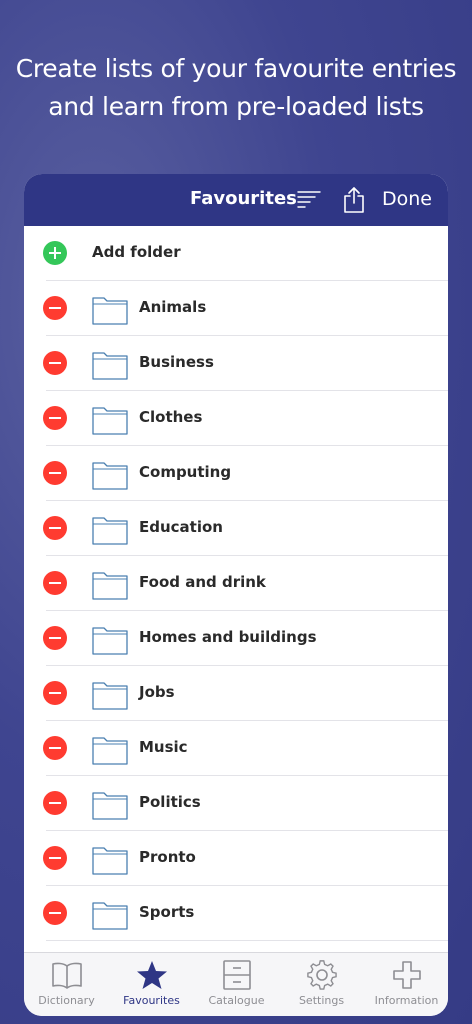 Image resolution: width=472 pixels, height=1024 pixels. What do you see at coordinates (55, 253) in the screenshot?
I see `add-circle-icon` at bounding box center [55, 253].